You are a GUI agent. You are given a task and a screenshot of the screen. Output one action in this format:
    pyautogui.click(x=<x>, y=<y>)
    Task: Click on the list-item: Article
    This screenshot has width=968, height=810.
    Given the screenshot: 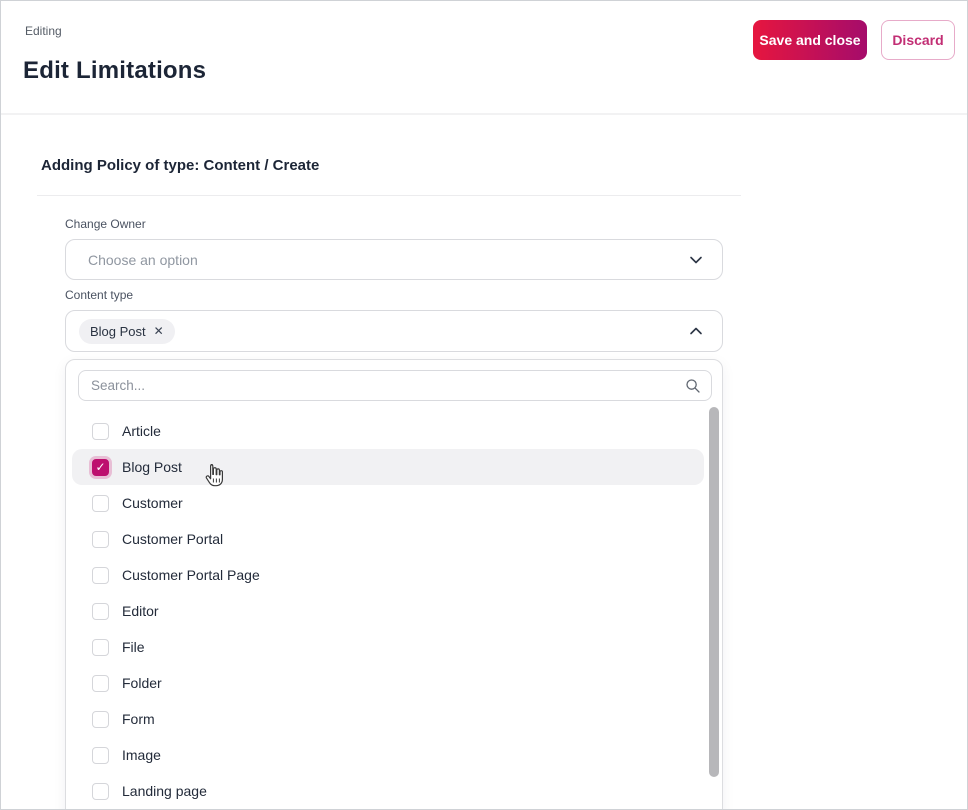 What is the action you would take?
    pyautogui.click(x=388, y=431)
    